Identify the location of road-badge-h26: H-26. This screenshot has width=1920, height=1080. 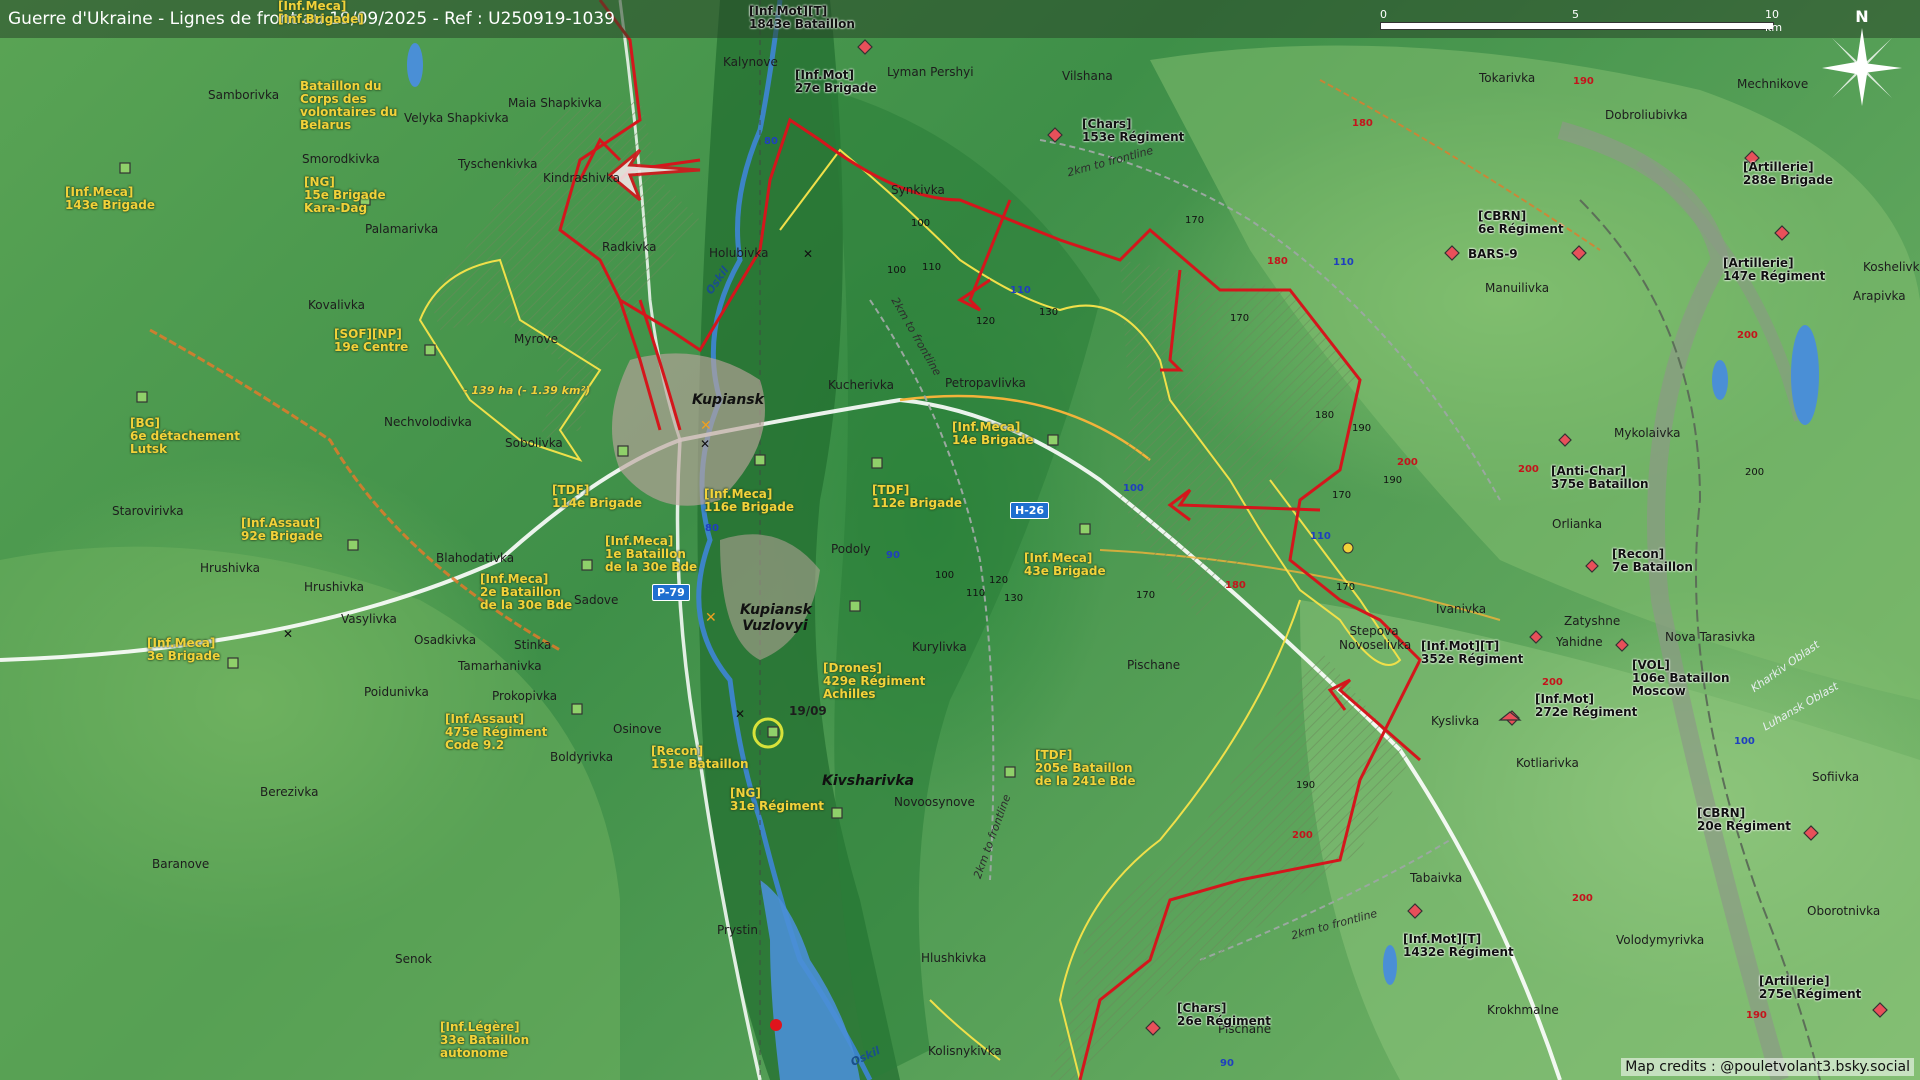
(1030, 510).